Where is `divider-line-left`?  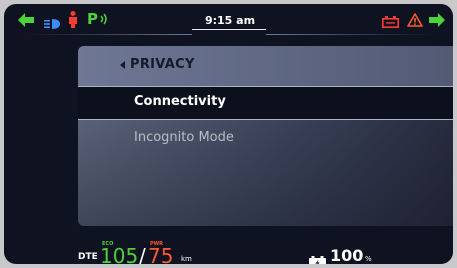 divider-line-left is located at coordinates (108, 34).